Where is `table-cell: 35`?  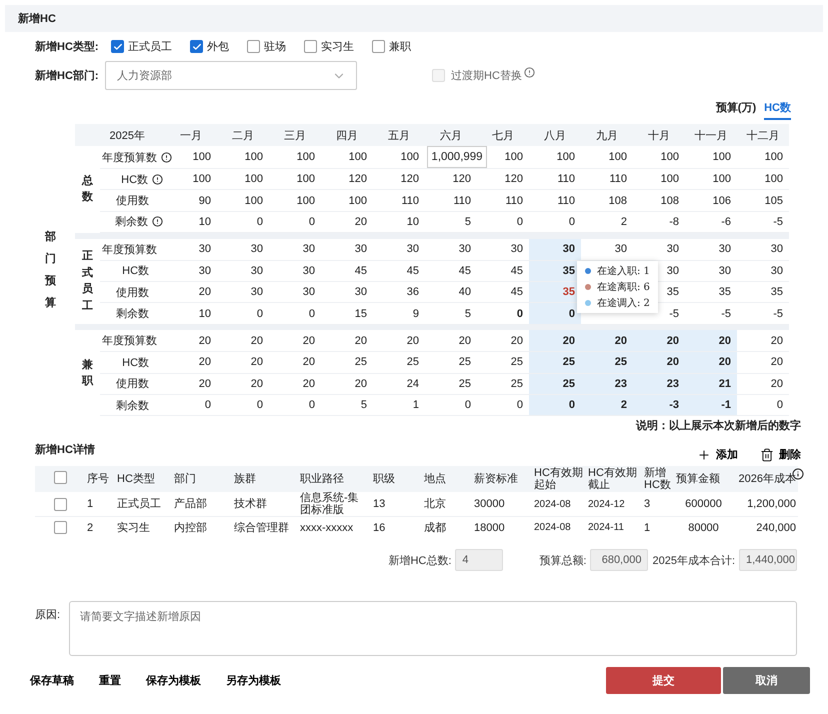
table-cell: 35 is located at coordinates (711, 292).